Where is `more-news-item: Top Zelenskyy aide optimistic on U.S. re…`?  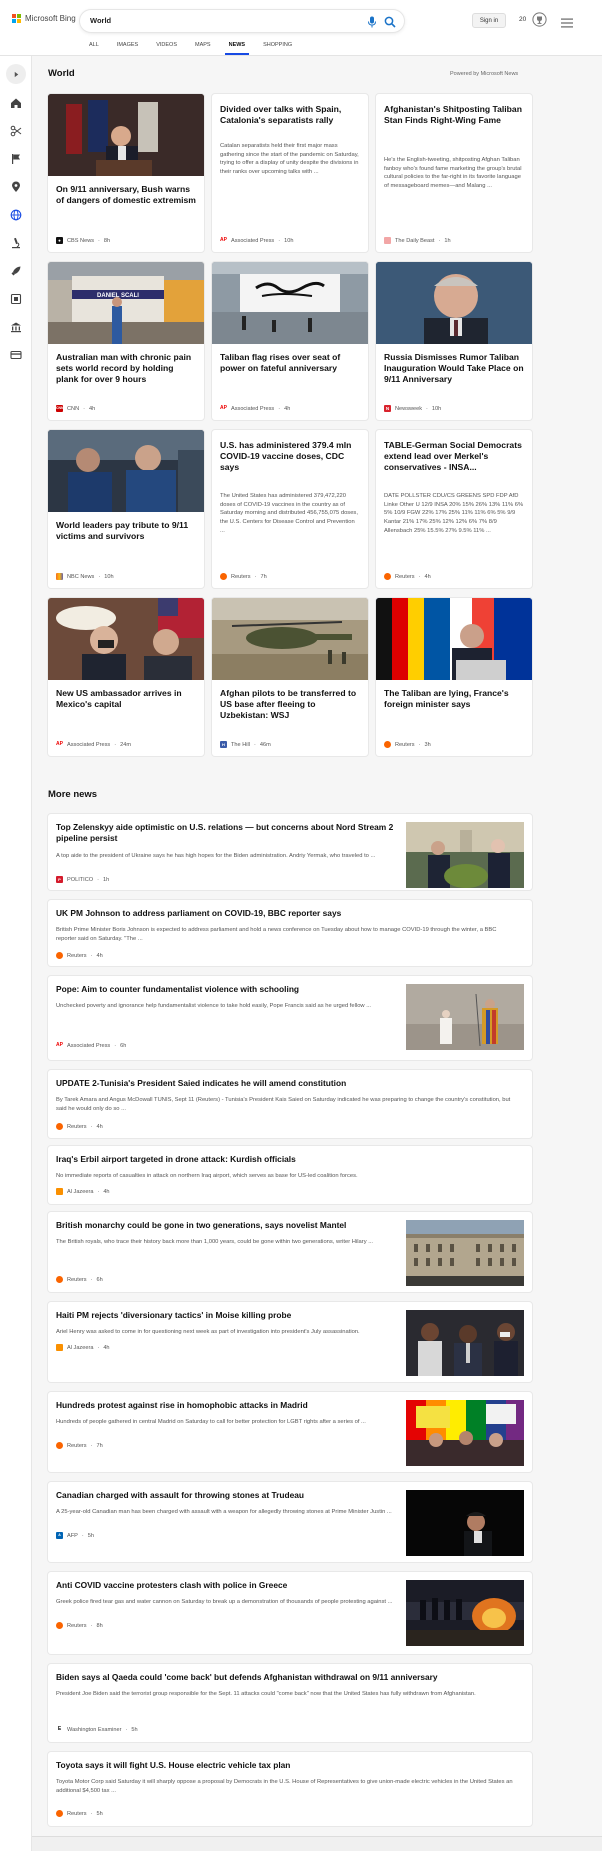
more-news-item: Top Zelenskyy aide optimistic on U.S. re… is located at coordinates (290, 852).